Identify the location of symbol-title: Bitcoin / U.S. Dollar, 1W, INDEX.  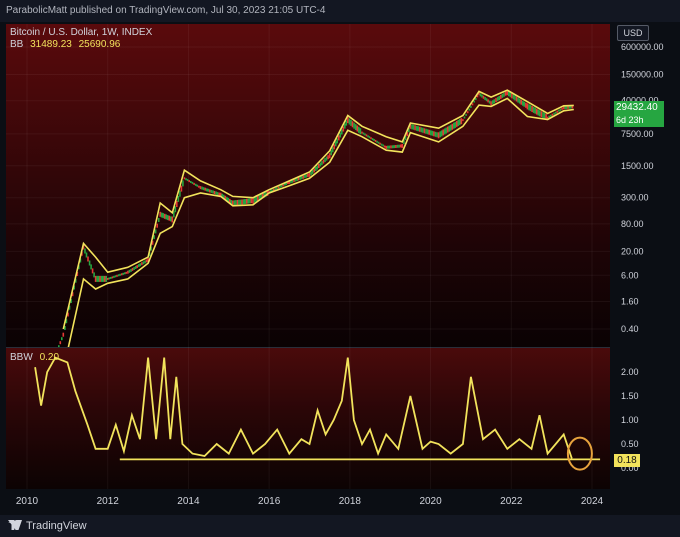
(81, 32).